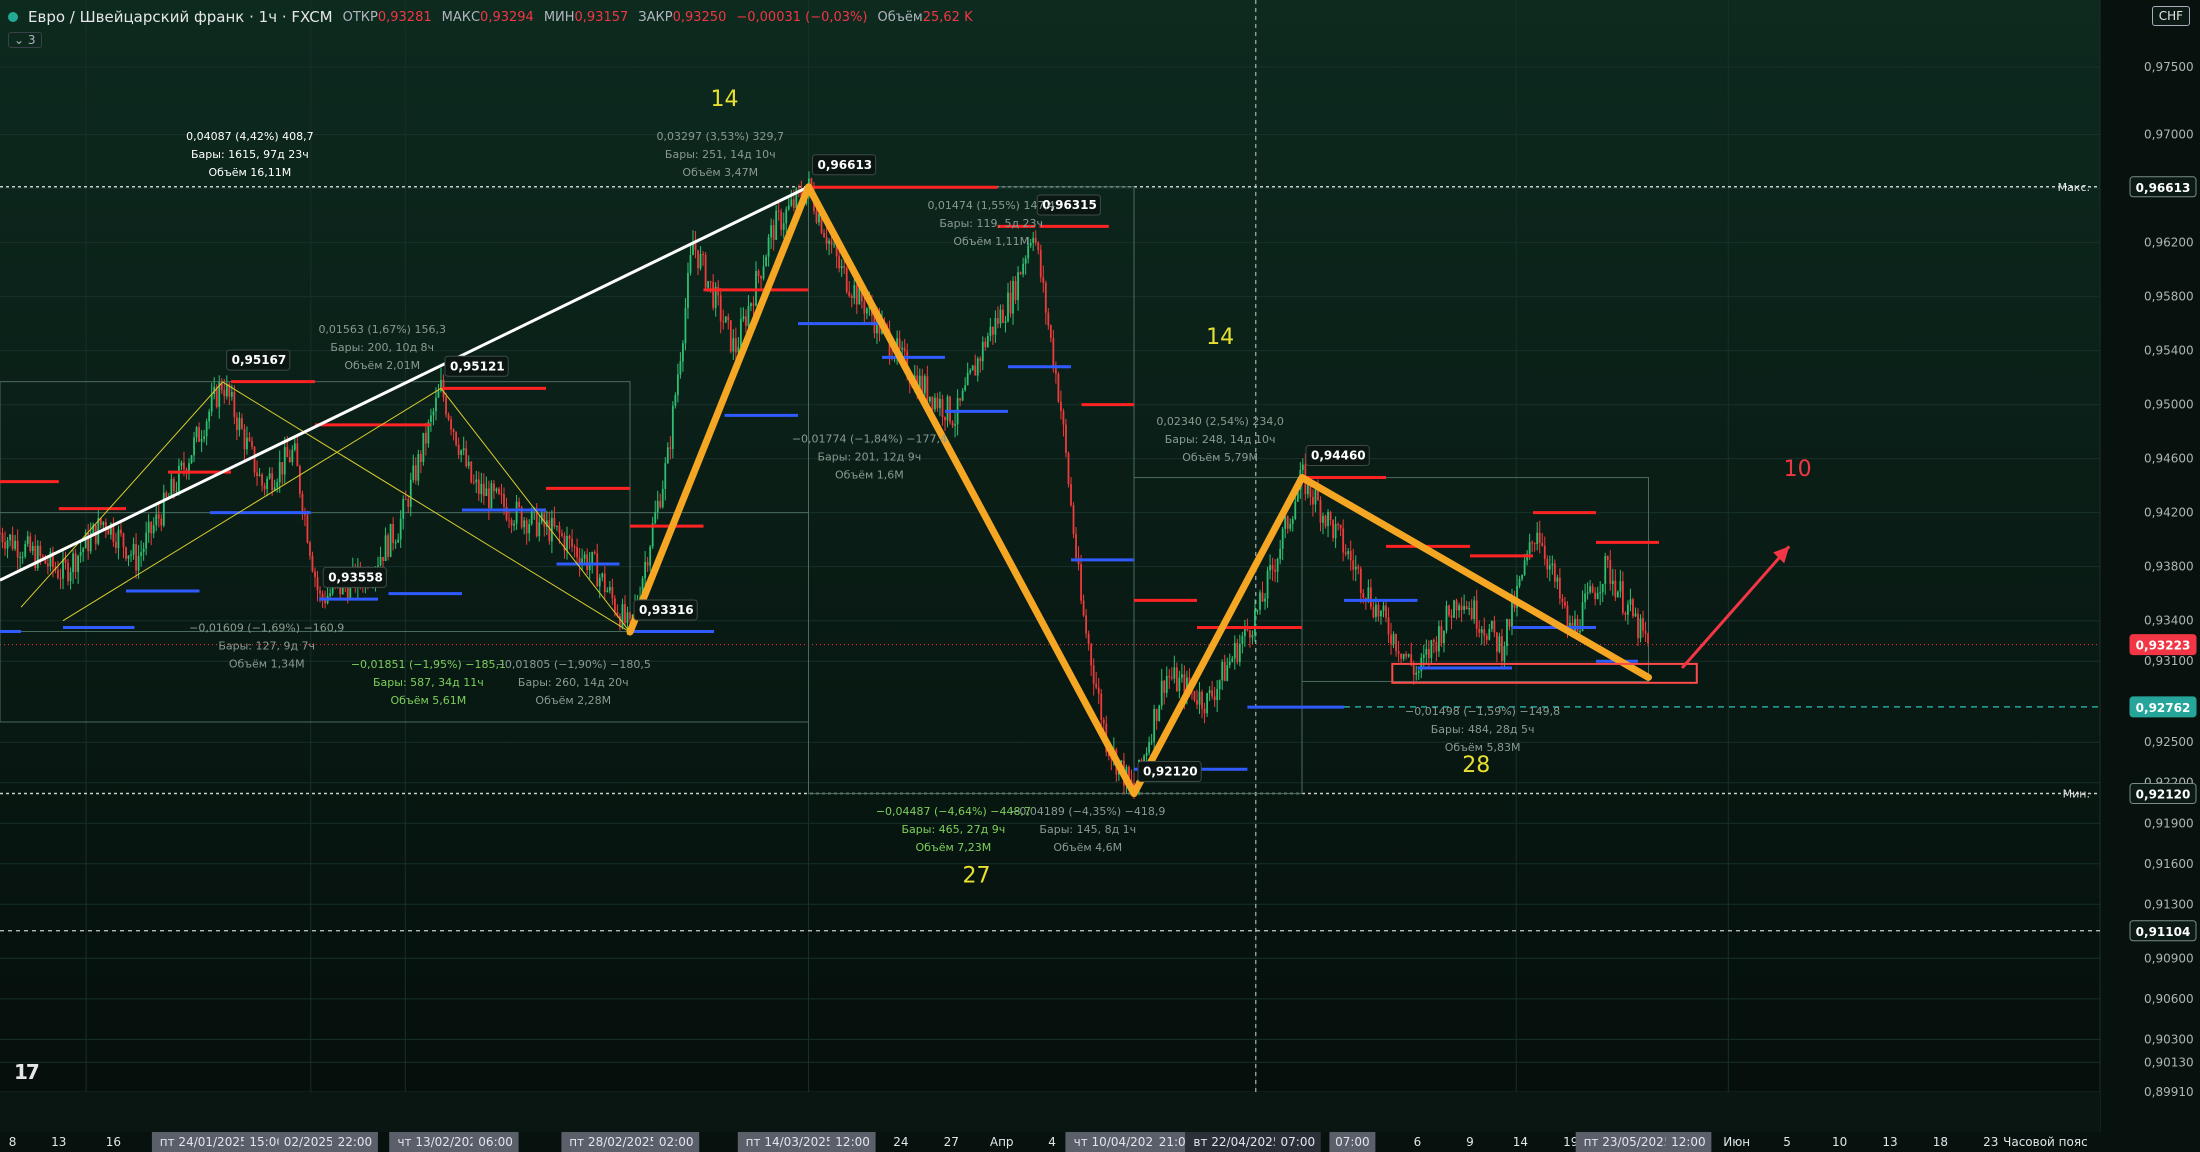  What do you see at coordinates (2169, 1039) in the screenshot?
I see `y-tick-label: 0,90300` at bounding box center [2169, 1039].